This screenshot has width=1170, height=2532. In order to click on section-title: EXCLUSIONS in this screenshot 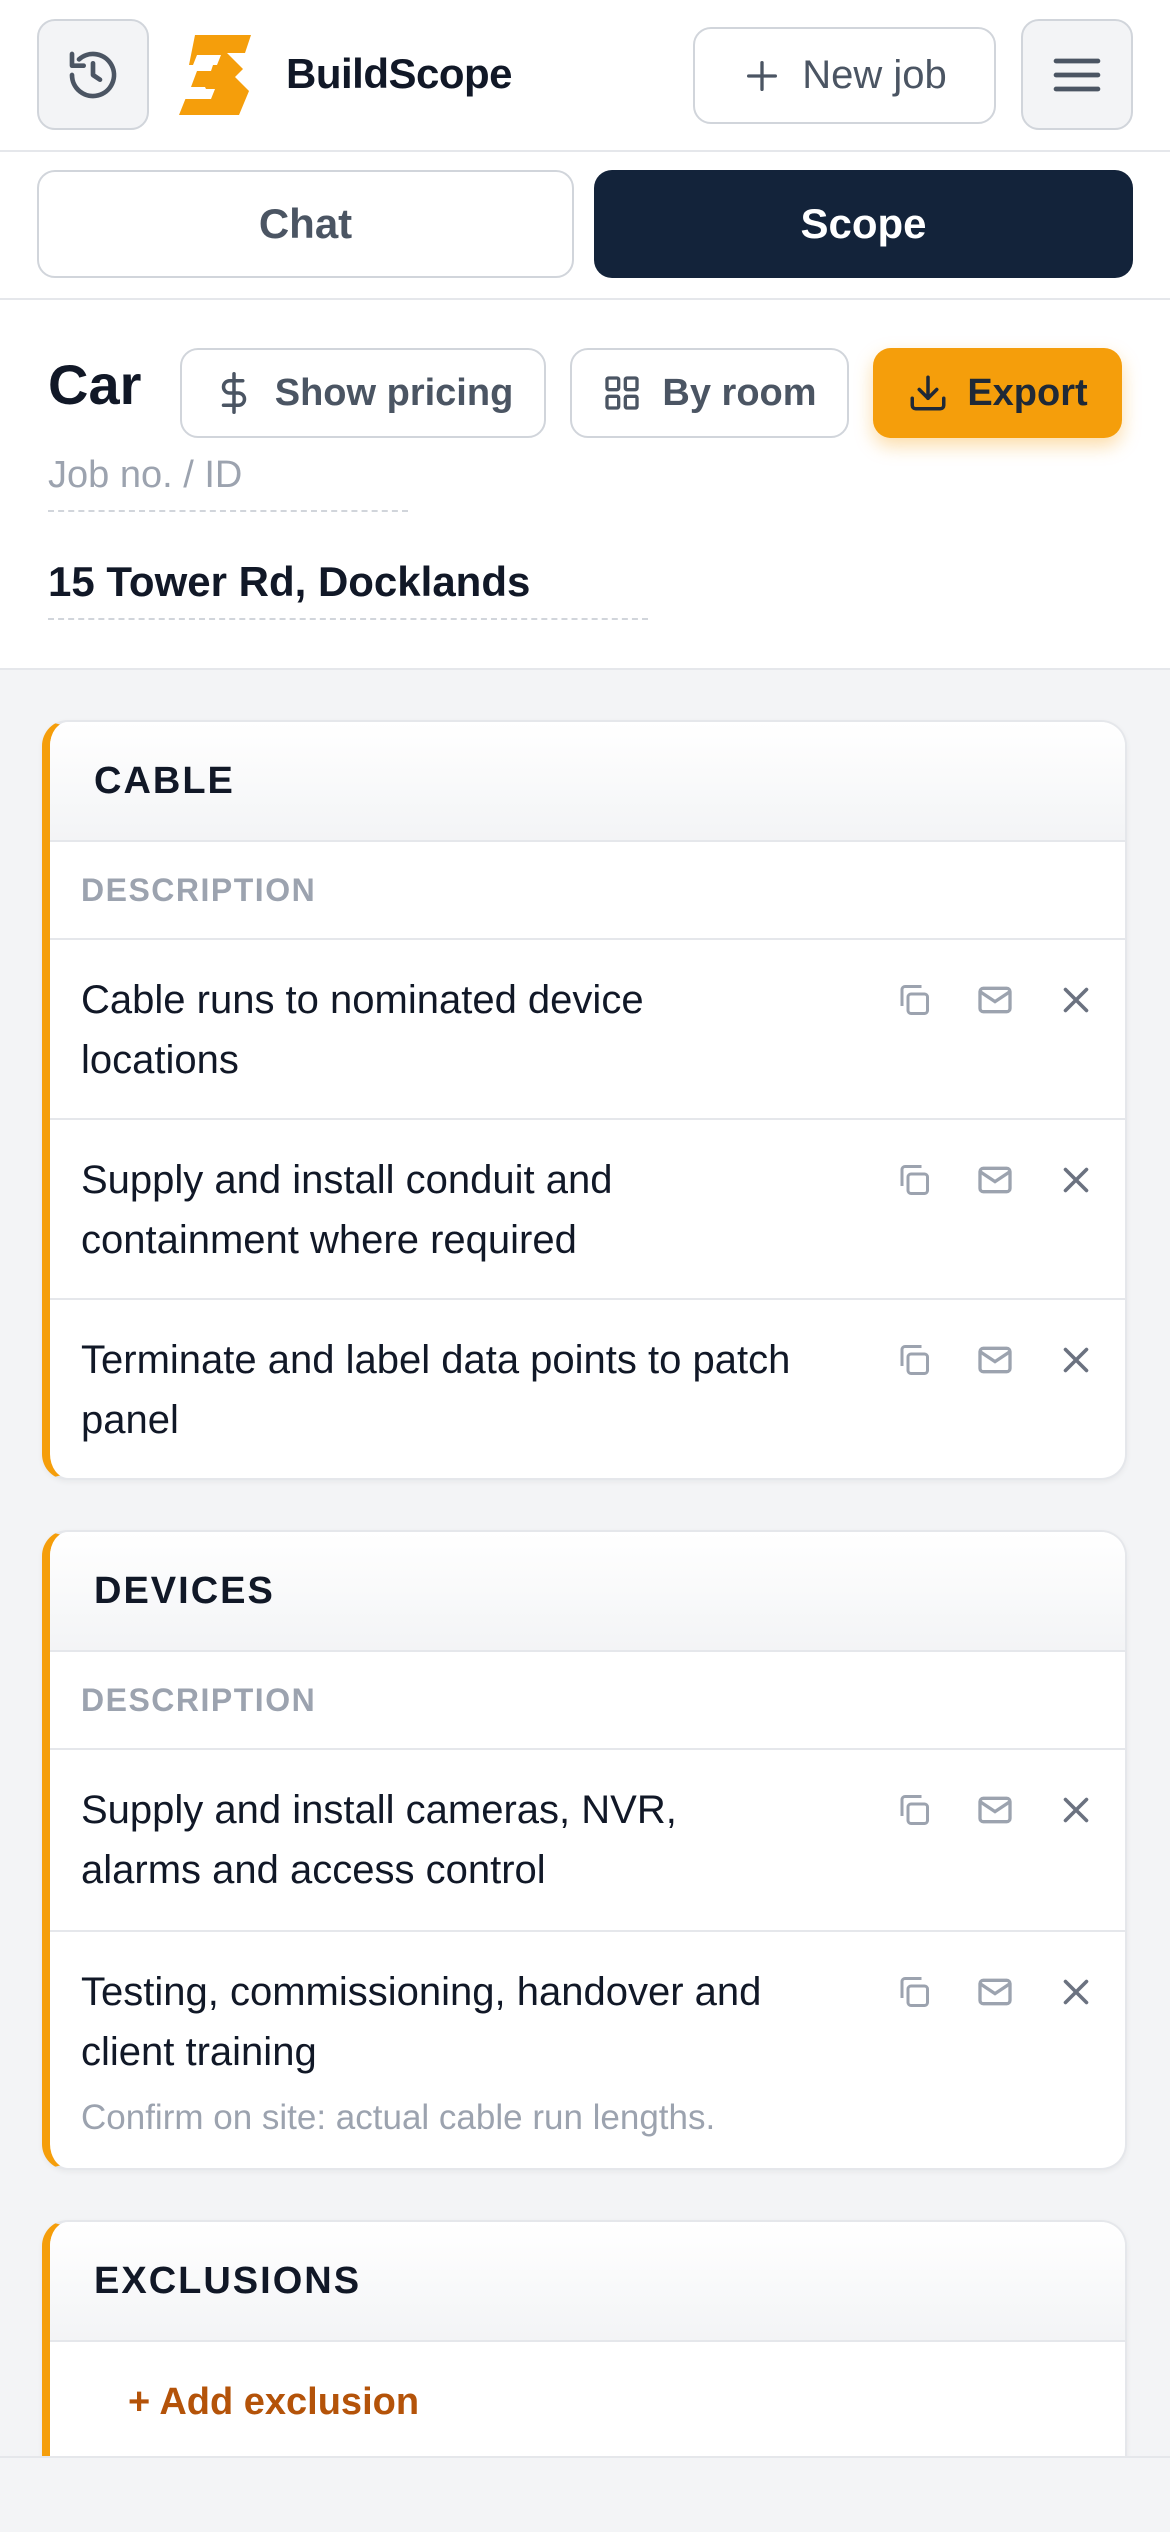, I will do `click(587, 2282)`.